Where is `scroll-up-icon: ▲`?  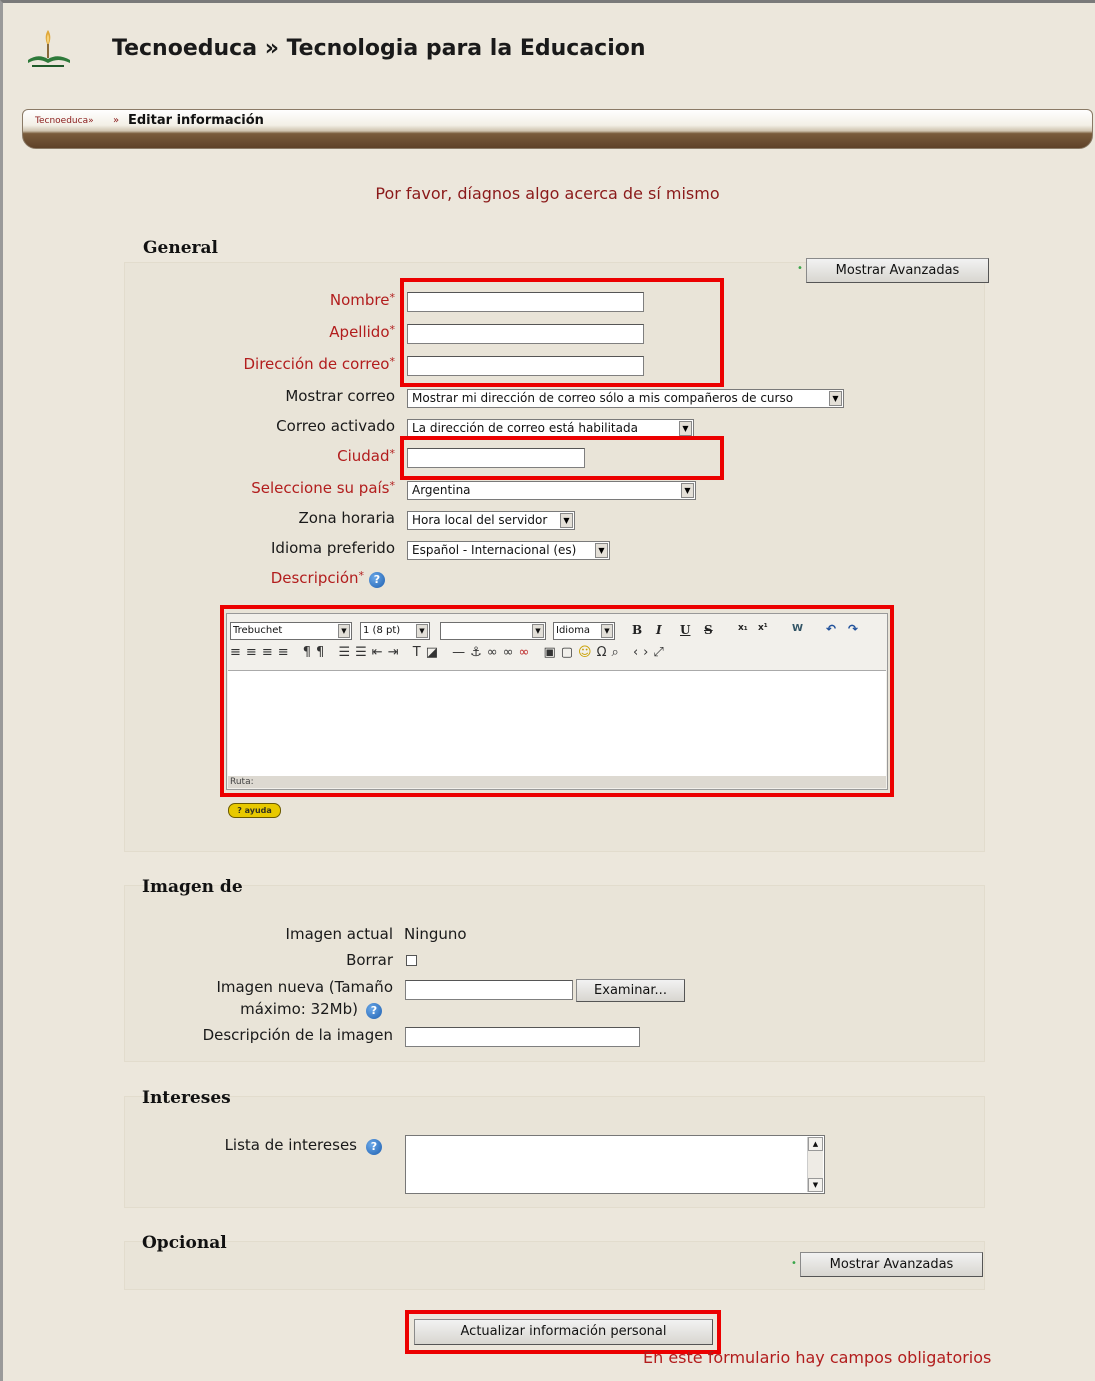 scroll-up-icon: ▲ is located at coordinates (815, 1144).